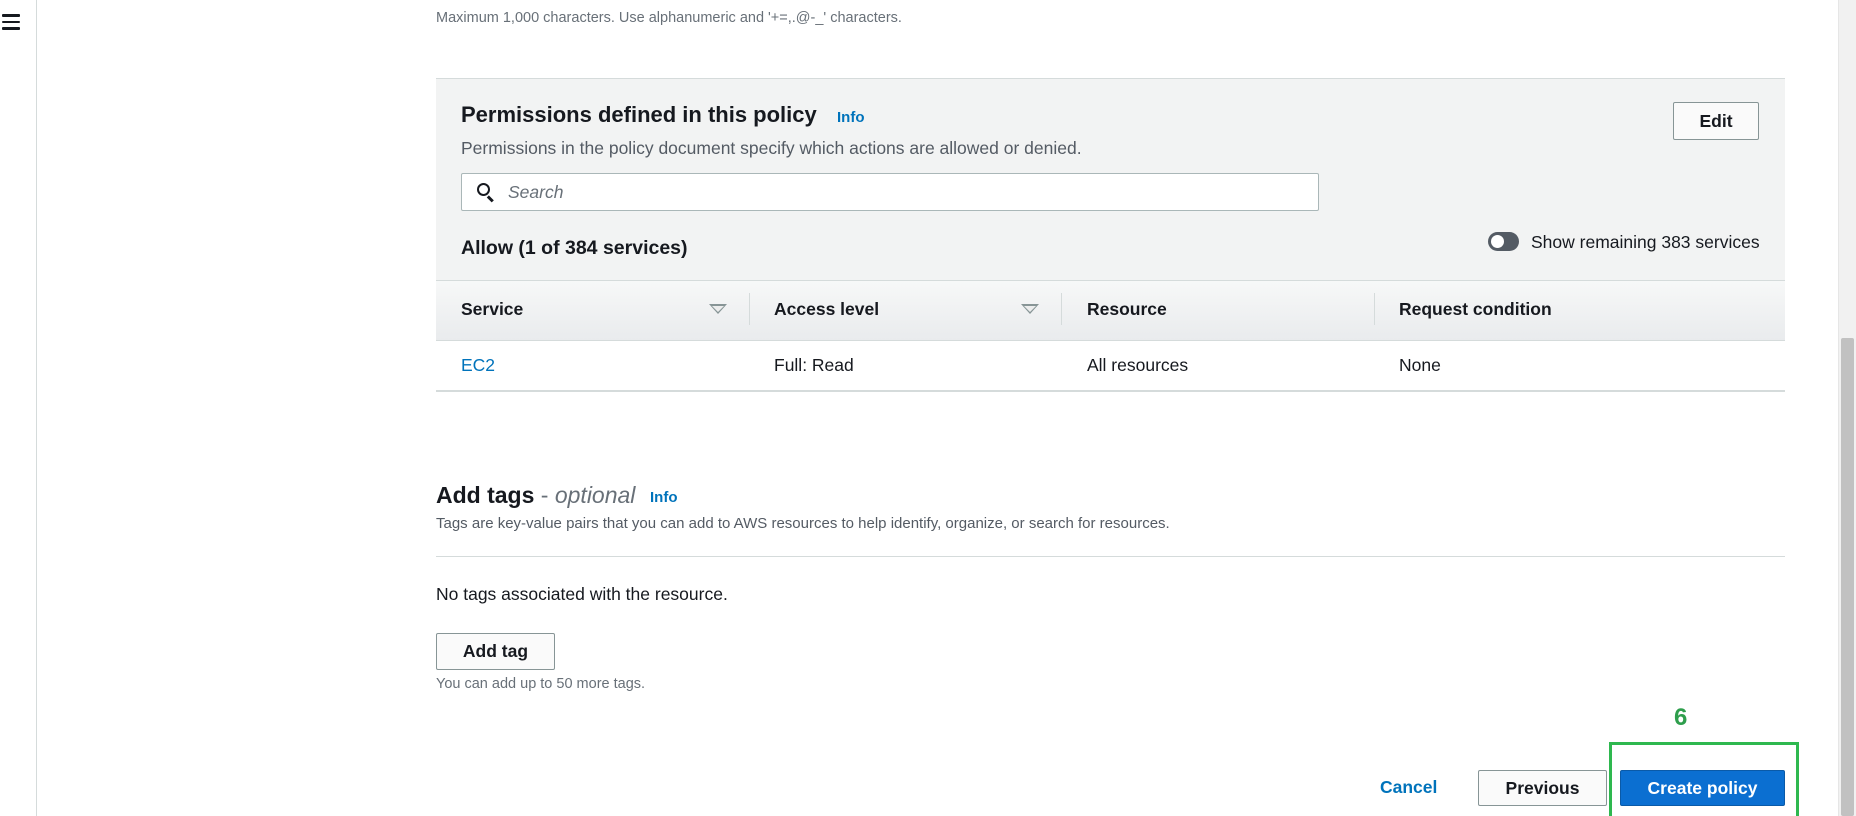 The image size is (1856, 816). Describe the element at coordinates (544, 495) in the screenshot. I see `tags-title-dash: -` at that location.